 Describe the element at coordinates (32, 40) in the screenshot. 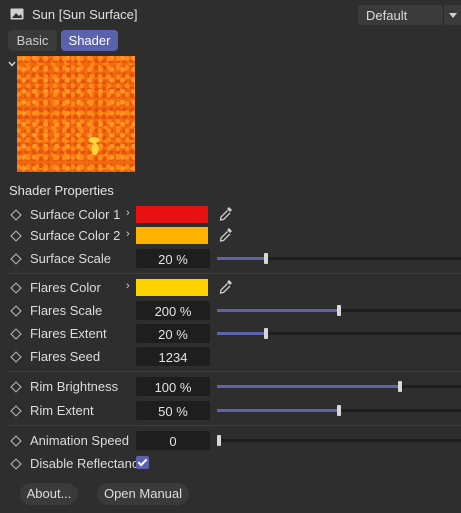

I see `tab-basic: Basic` at that location.